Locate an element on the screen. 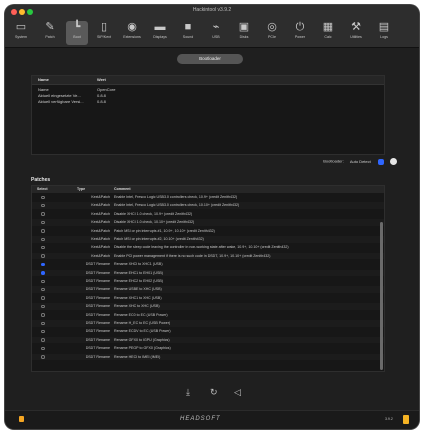  patch-row: DSDT Rename Rename ECDV to EC (USB Power) is located at coordinates (208, 331).